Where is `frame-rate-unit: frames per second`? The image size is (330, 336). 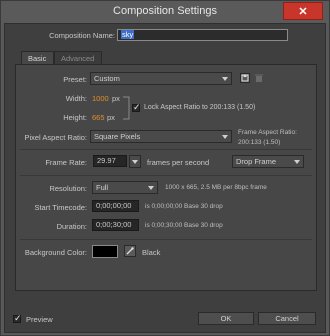
frame-rate-unit: frames per second is located at coordinates (178, 162).